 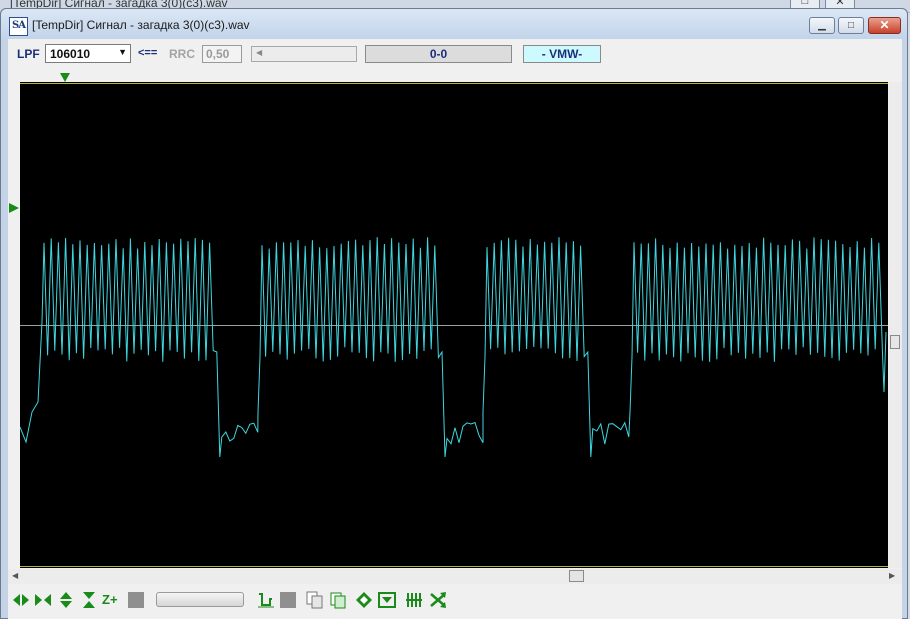 What do you see at coordinates (387, 600) in the screenshot?
I see `fit-icon` at bounding box center [387, 600].